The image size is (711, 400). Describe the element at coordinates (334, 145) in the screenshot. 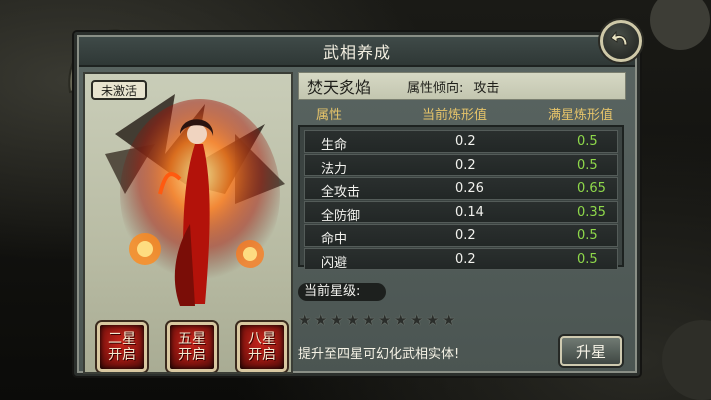

I see `attr-name: 生命` at that location.